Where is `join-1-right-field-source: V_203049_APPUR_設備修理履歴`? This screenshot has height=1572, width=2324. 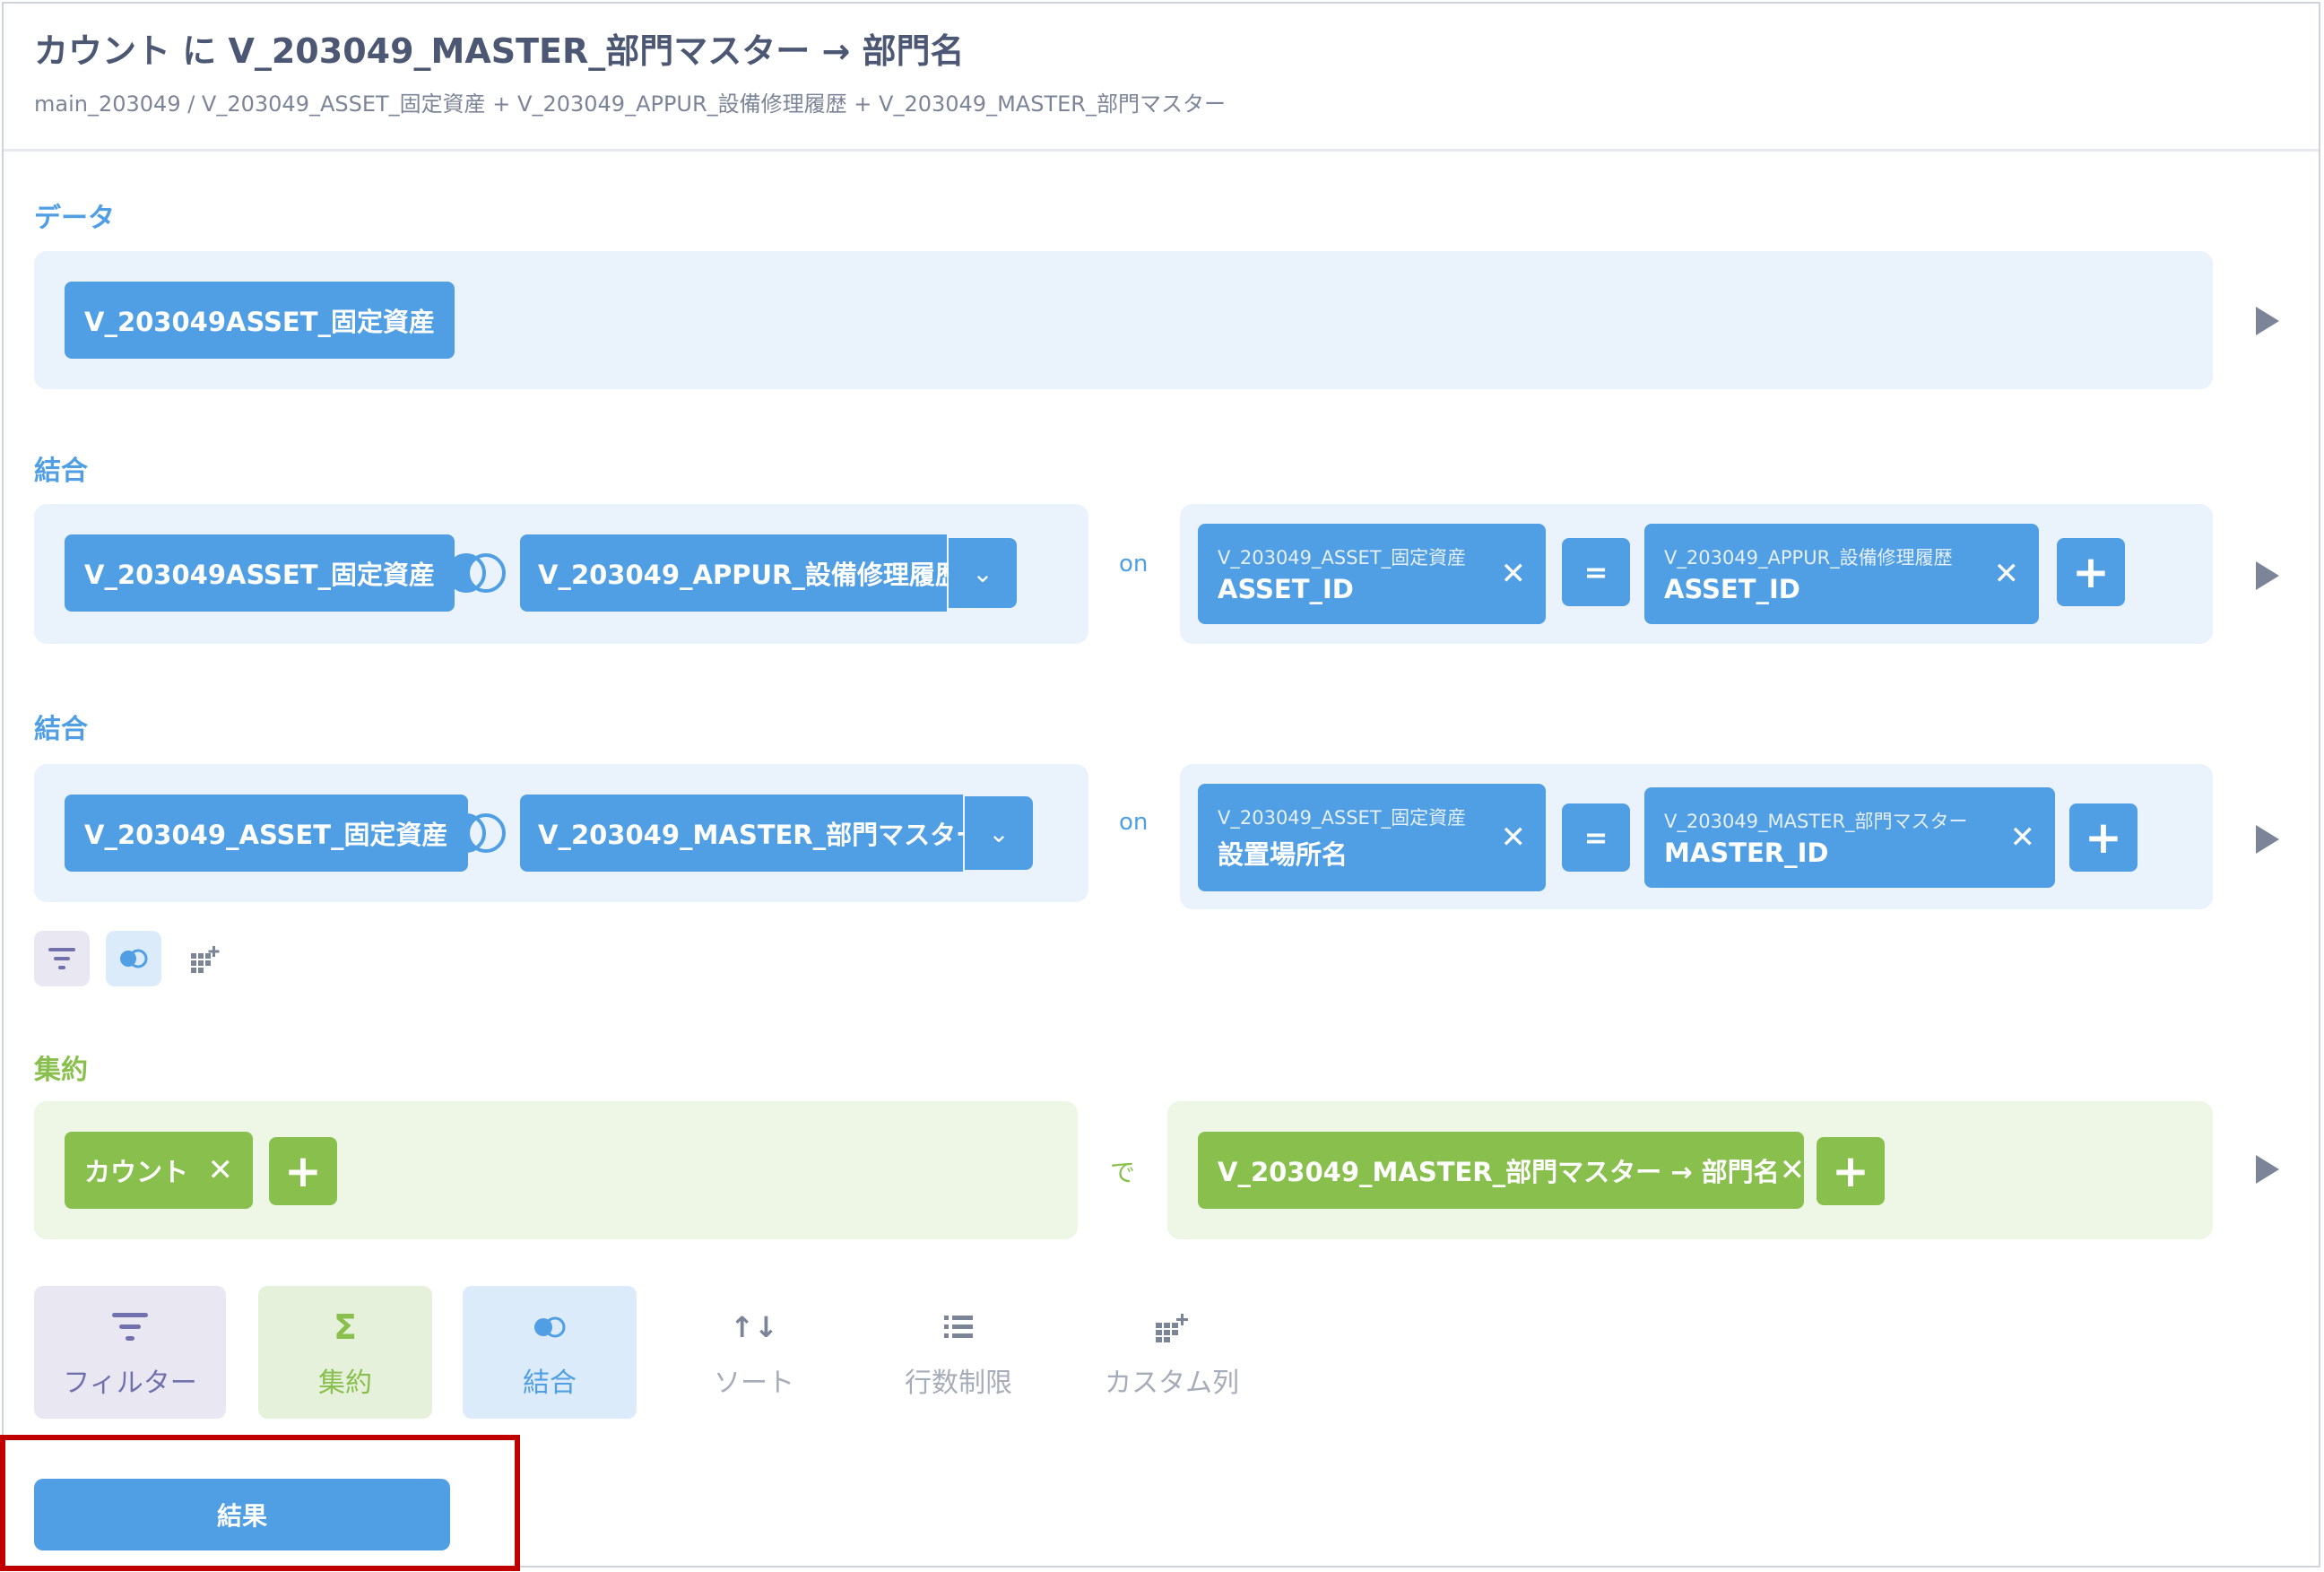 join-1-right-field-source: V_203049_APPUR_設備修理履歴 is located at coordinates (1808, 558).